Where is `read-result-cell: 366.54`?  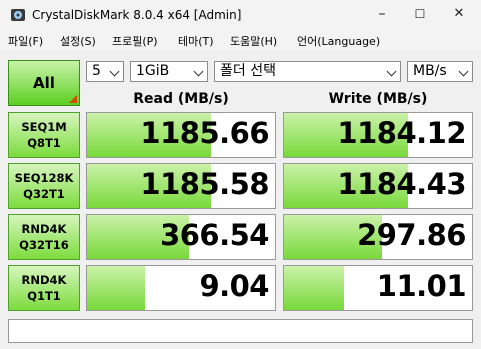
read-result-cell: 366.54 is located at coordinates (181, 237).